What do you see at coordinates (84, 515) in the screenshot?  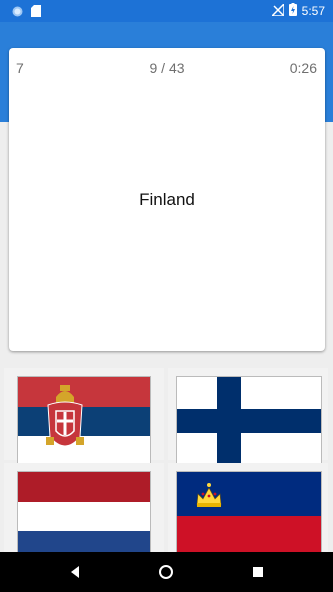 I see `netherlands-flag` at bounding box center [84, 515].